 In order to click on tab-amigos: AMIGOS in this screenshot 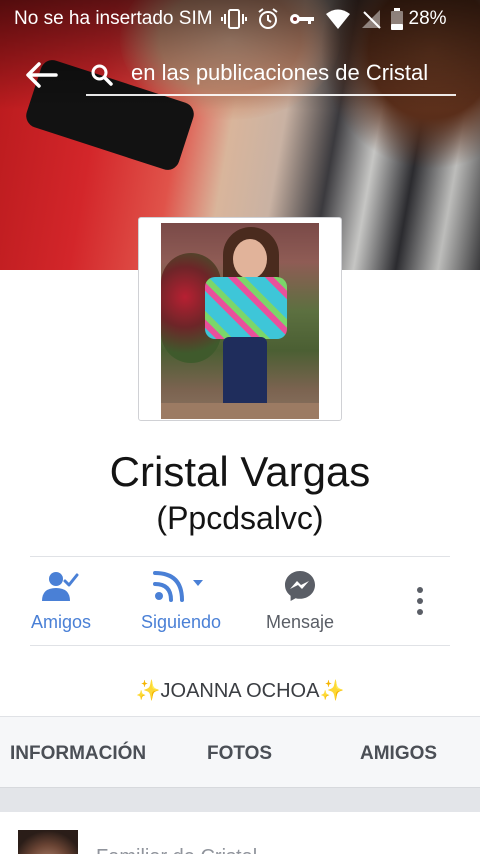, I will do `click(398, 754)`.